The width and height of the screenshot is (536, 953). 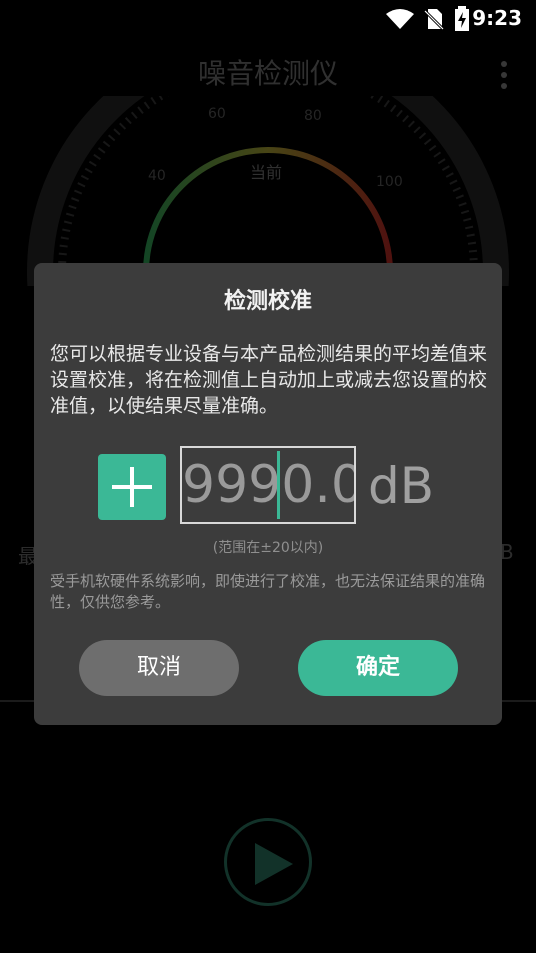 I want to click on battery-charging-icon, so click(x=462, y=18).